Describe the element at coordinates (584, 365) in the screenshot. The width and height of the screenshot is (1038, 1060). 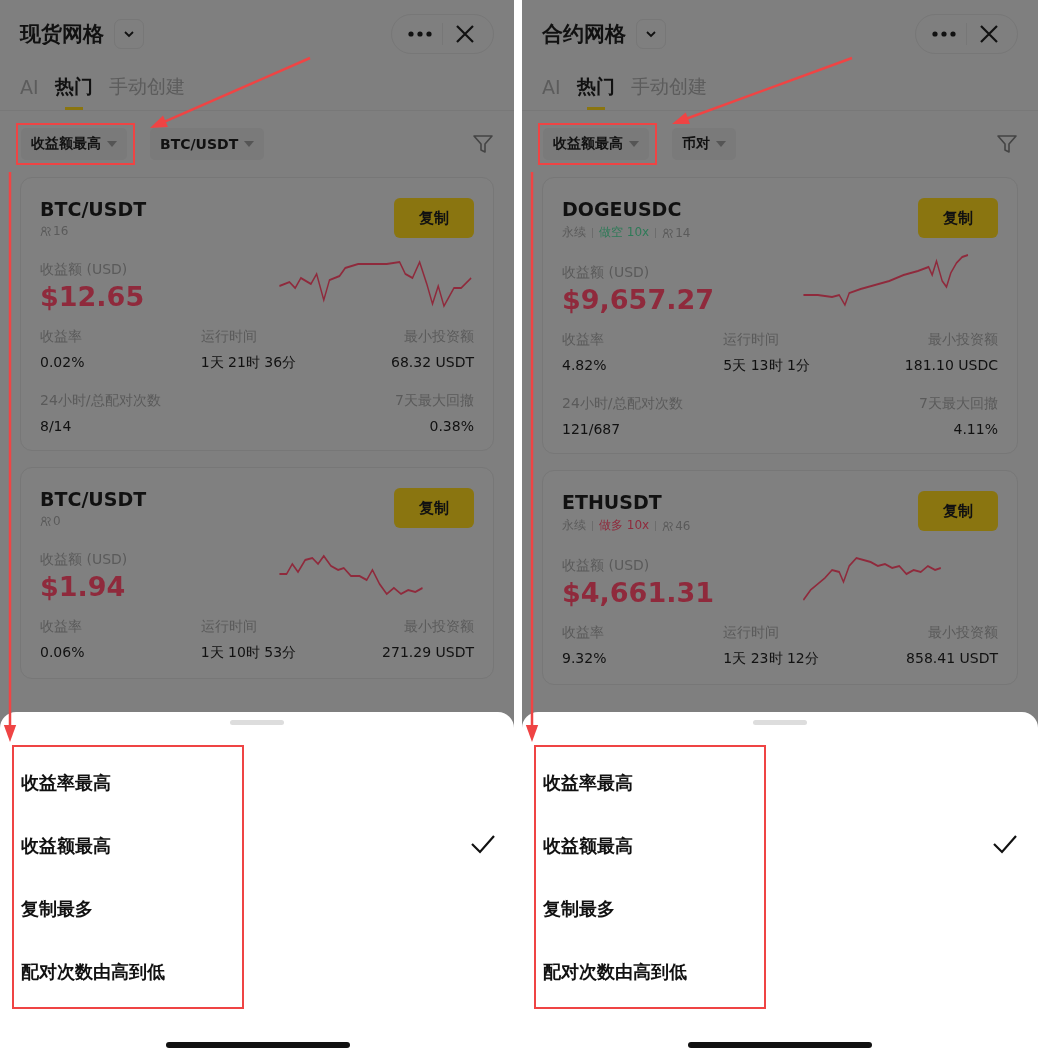
I see `stat-value: 4.82%` at that location.